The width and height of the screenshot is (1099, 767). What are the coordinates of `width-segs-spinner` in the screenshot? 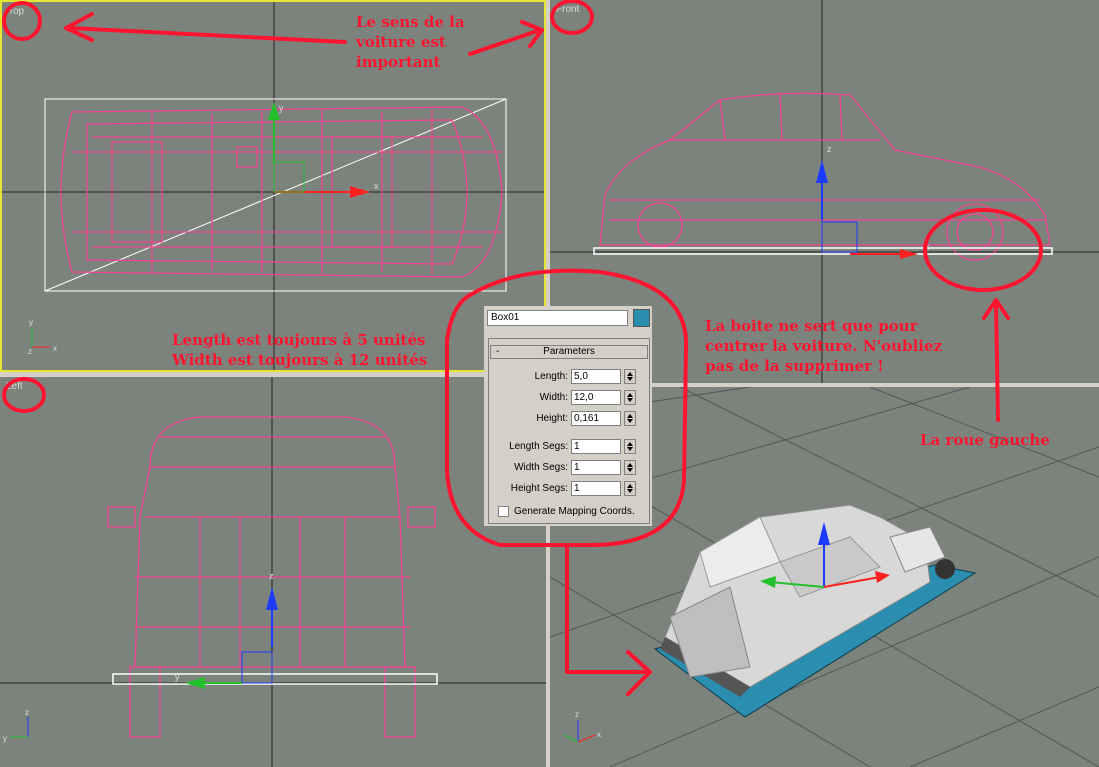 It's located at (630, 467).